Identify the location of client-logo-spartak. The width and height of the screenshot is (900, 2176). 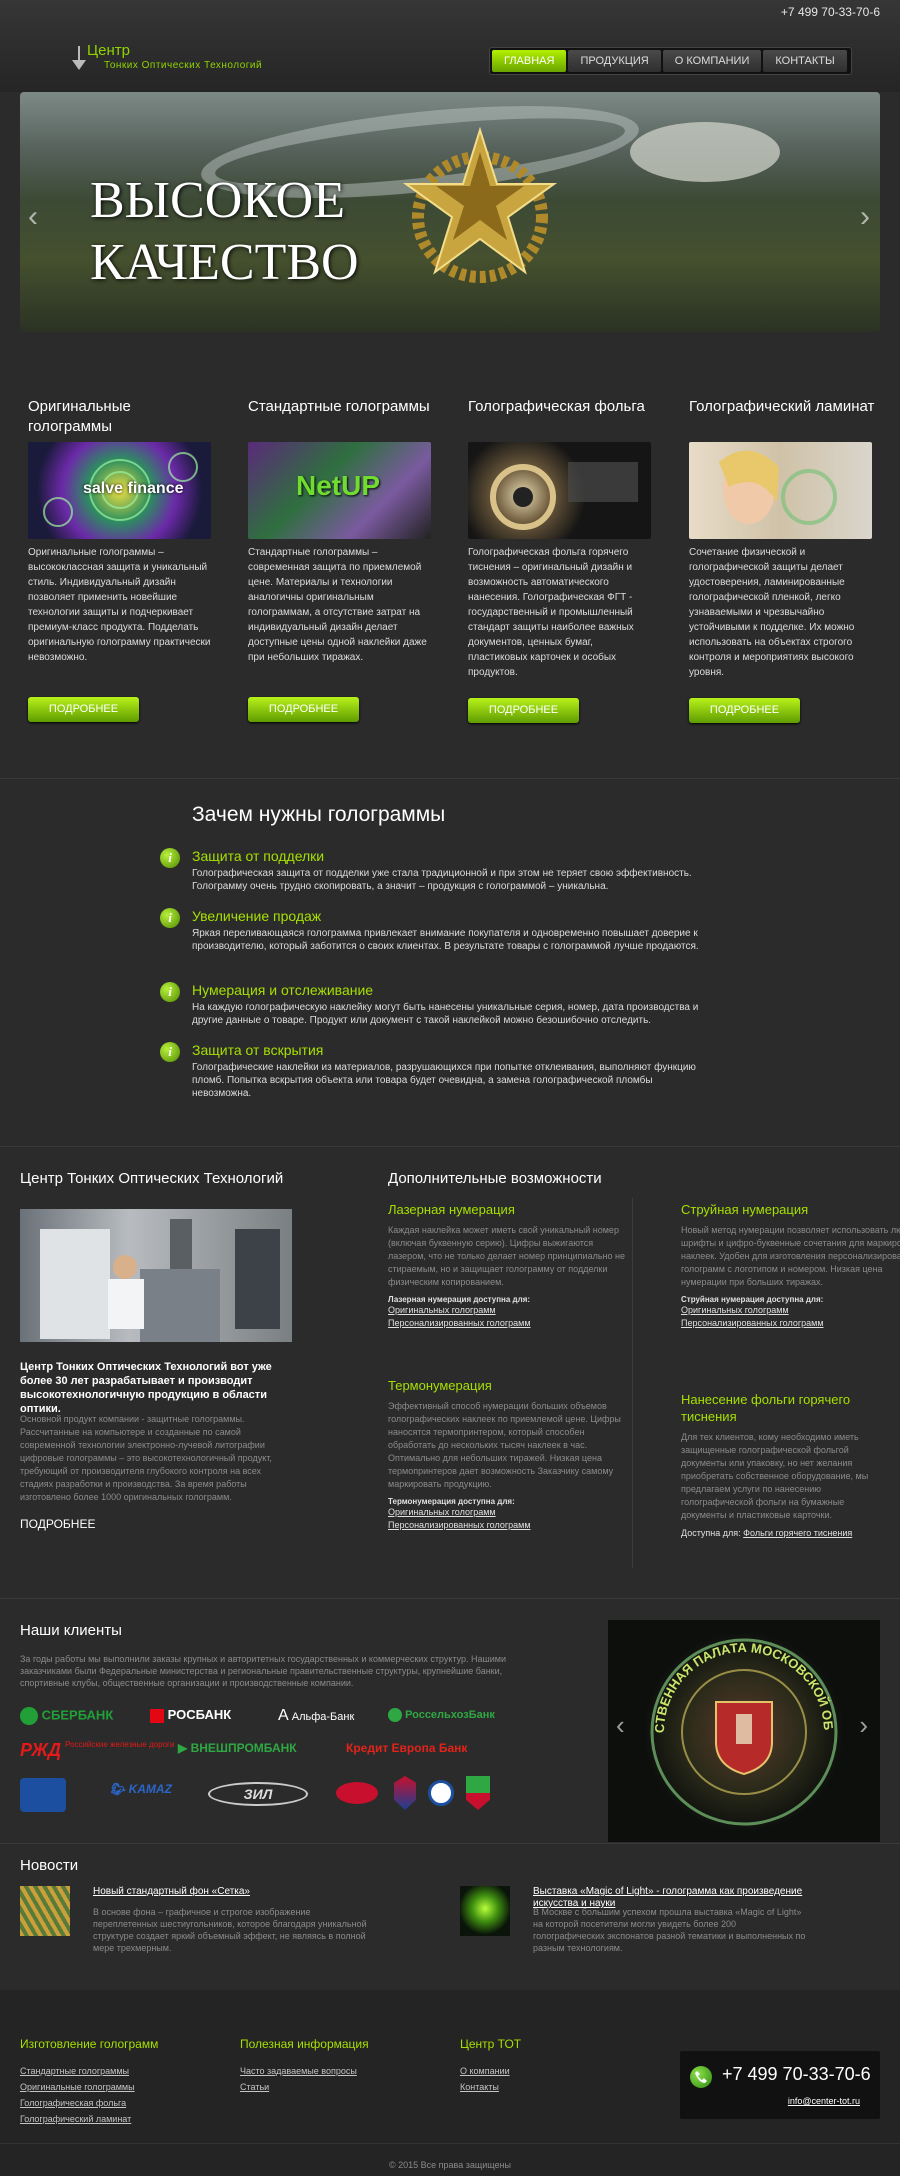
(357, 1793).